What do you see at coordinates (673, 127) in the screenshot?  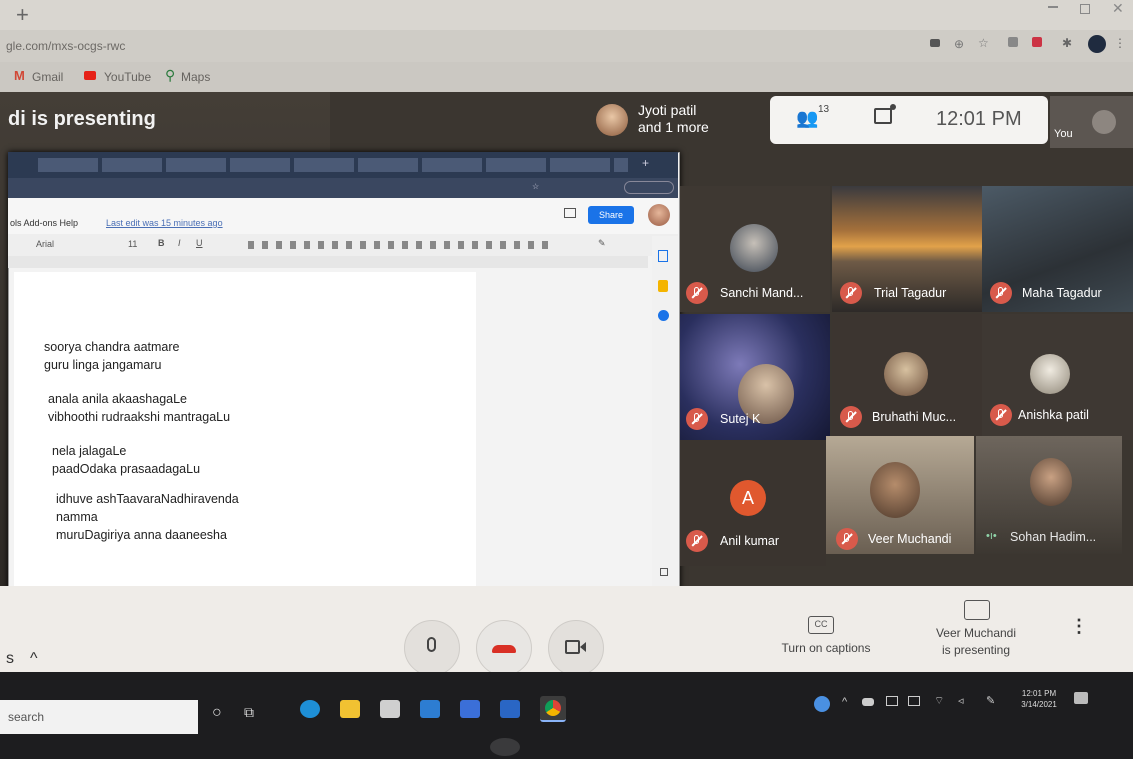 I see `chip-line-2: and 1 more` at bounding box center [673, 127].